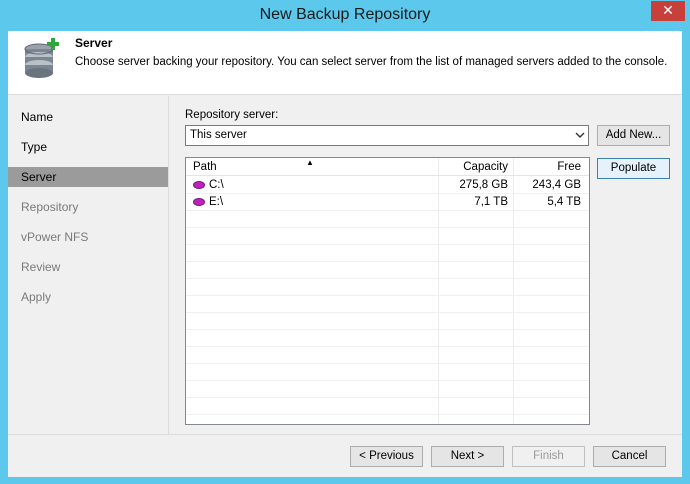 The image size is (690, 484). Describe the element at coordinates (564, 202) in the screenshot. I see `row-free: 5,4 TB` at that location.